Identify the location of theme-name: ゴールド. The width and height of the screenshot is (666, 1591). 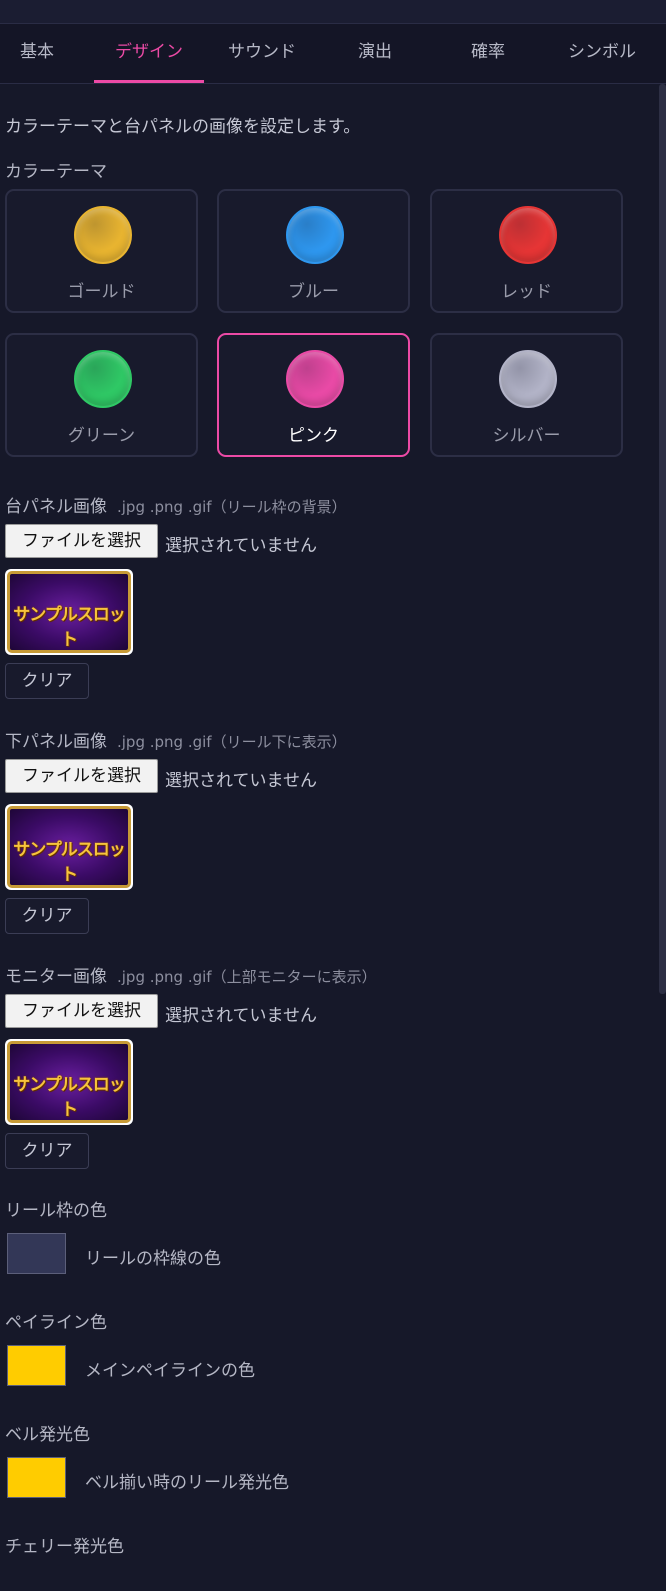
(101, 292).